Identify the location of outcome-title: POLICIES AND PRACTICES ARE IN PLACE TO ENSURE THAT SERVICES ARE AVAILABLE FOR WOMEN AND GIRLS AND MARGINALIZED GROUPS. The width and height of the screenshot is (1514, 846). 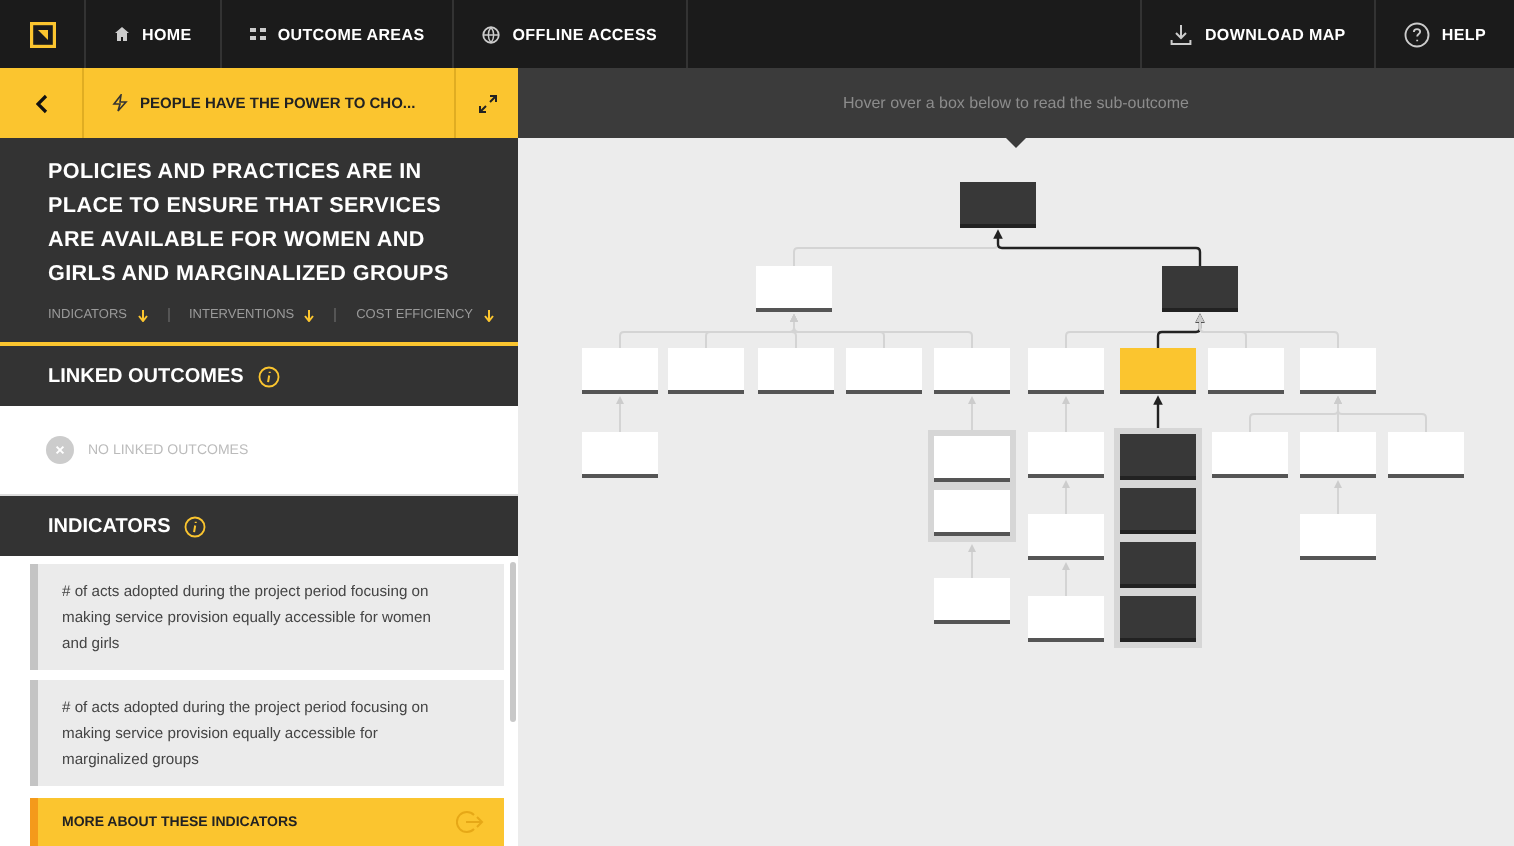
(249, 224).